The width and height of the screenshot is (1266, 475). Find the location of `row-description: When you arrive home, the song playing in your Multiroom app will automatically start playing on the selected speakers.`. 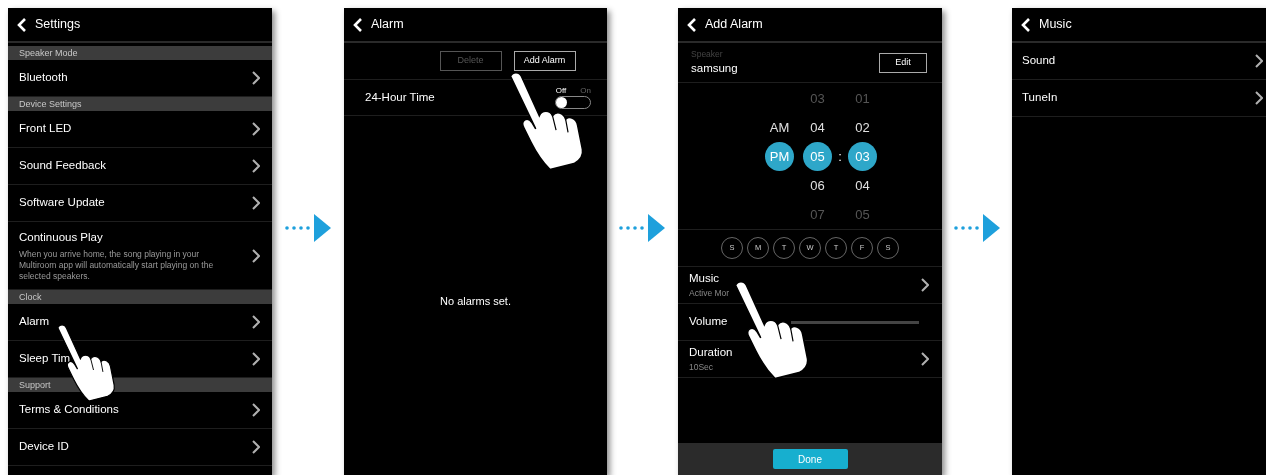

row-description: When you arrive home, the song playing in your Multiroom app will automatically start playing on the selected speakers. is located at coordinates (117, 265).